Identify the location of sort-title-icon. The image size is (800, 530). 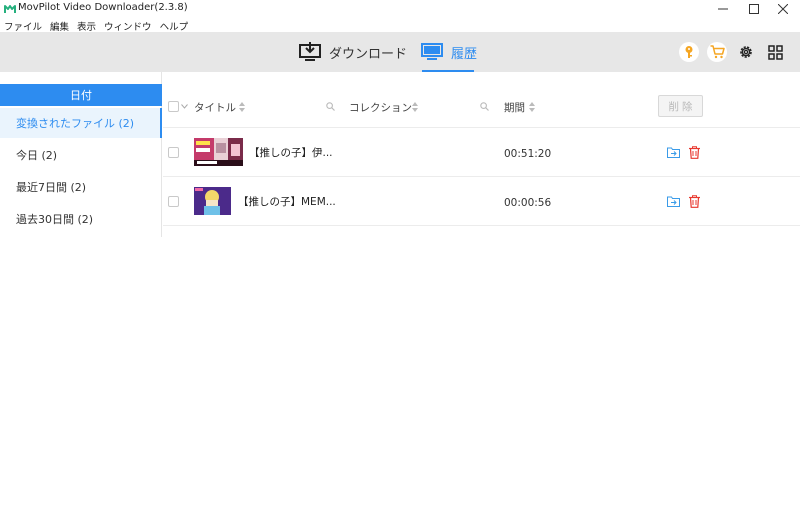
(242, 107).